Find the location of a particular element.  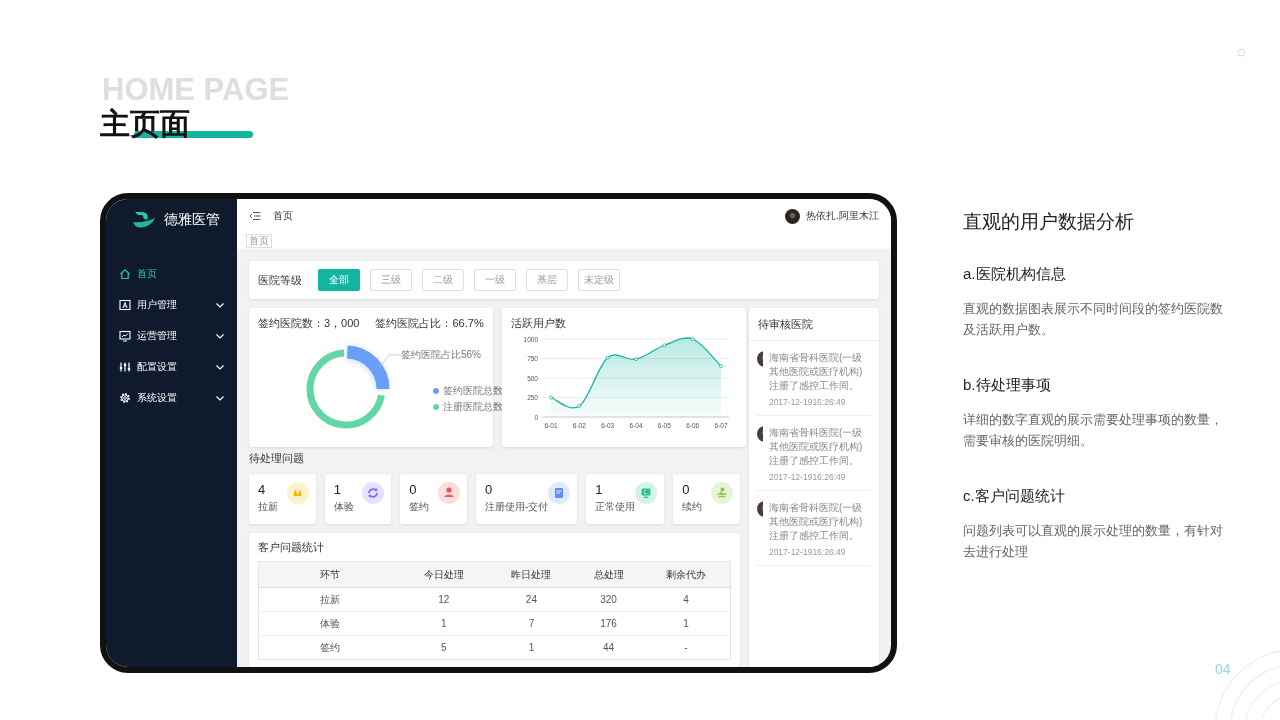

section-heading: a.医院机构信息 is located at coordinates (1015, 274).